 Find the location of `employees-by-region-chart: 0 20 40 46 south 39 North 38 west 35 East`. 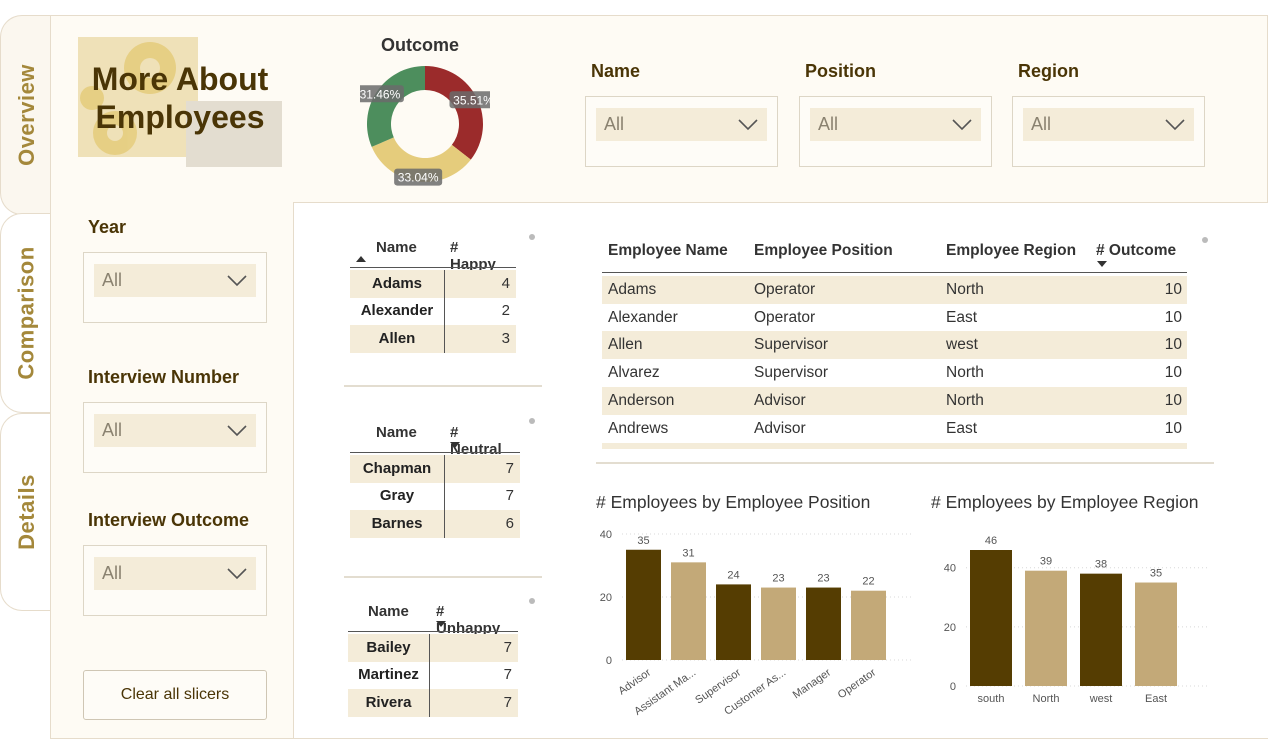

employees-by-region-chart: 0 20 40 46 south 39 North 38 west 35 East is located at coordinates (1071, 614).